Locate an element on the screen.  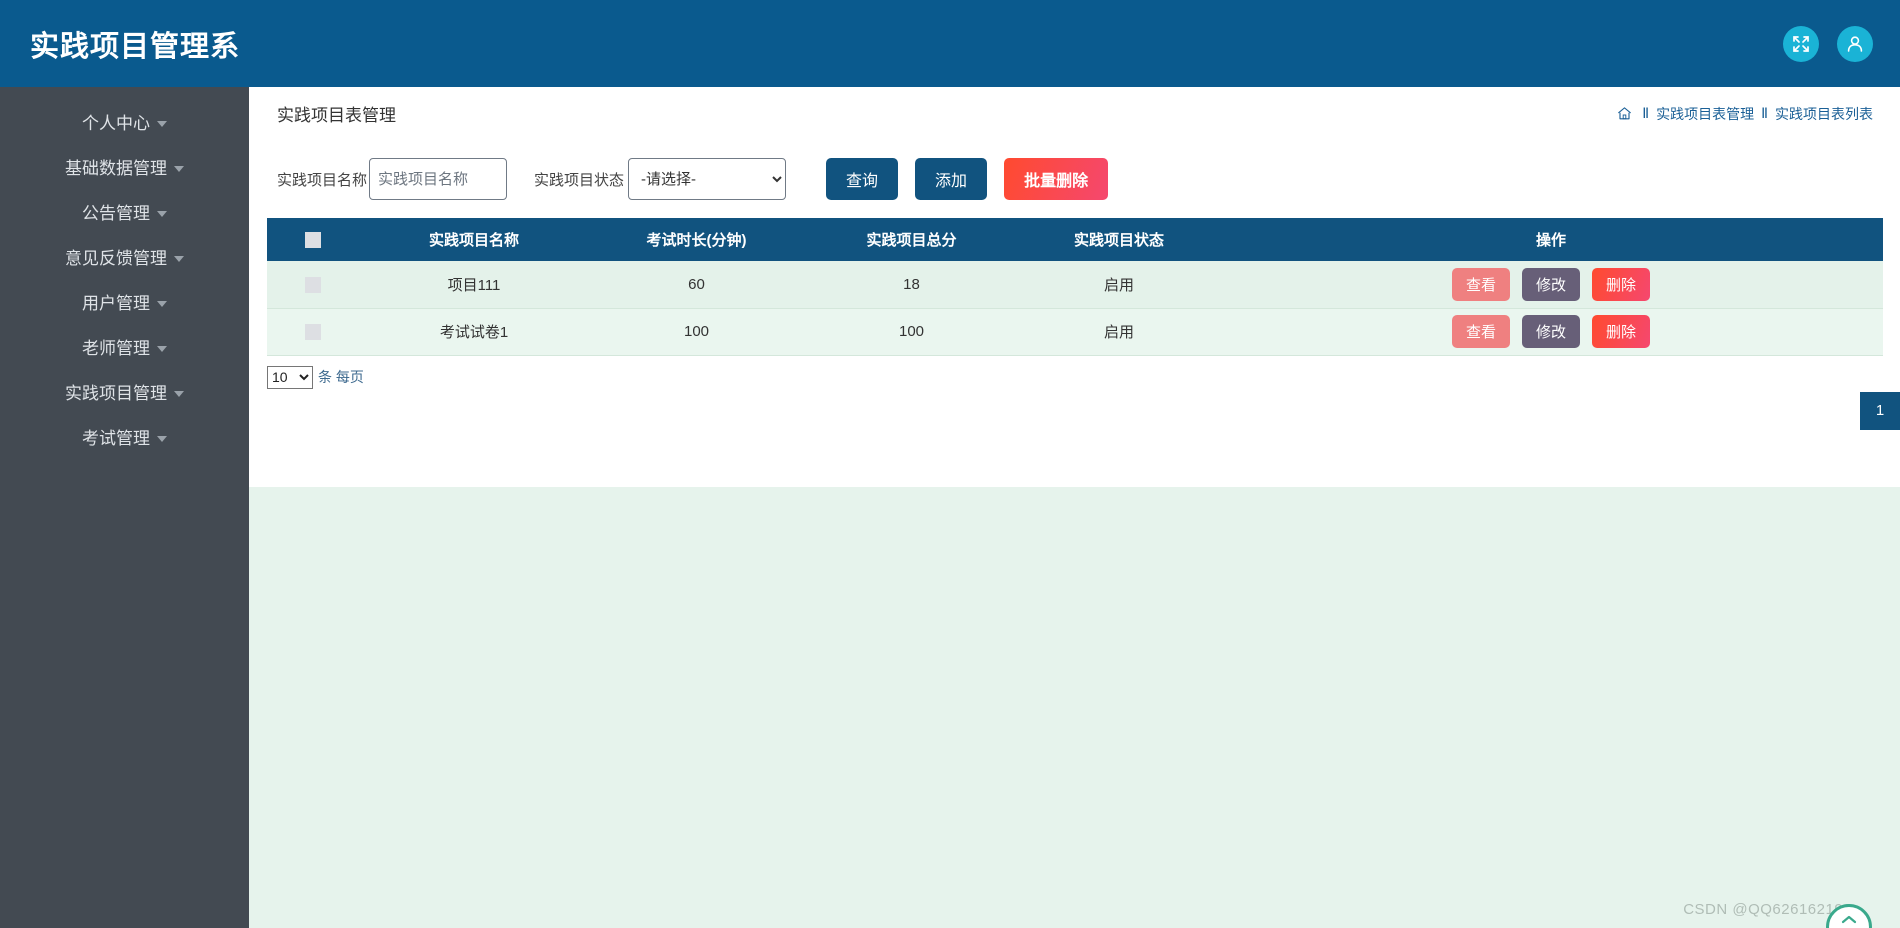
column-header-name: 实践项目名称 is located at coordinates (474, 239).